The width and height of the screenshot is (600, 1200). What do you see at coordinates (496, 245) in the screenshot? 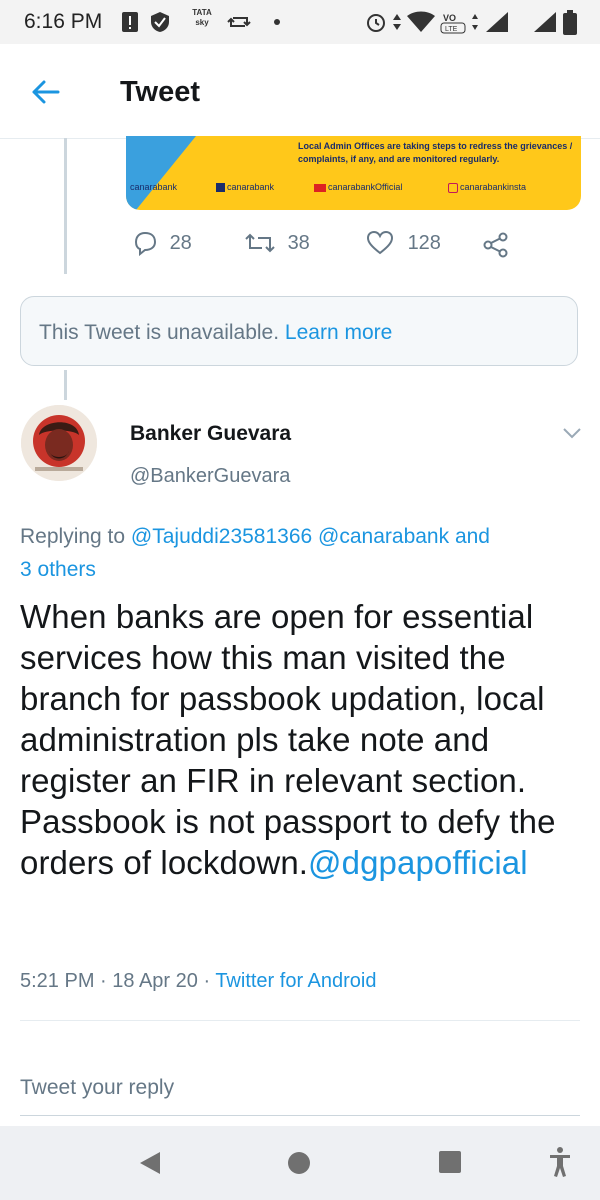
I see `share-icon` at bounding box center [496, 245].